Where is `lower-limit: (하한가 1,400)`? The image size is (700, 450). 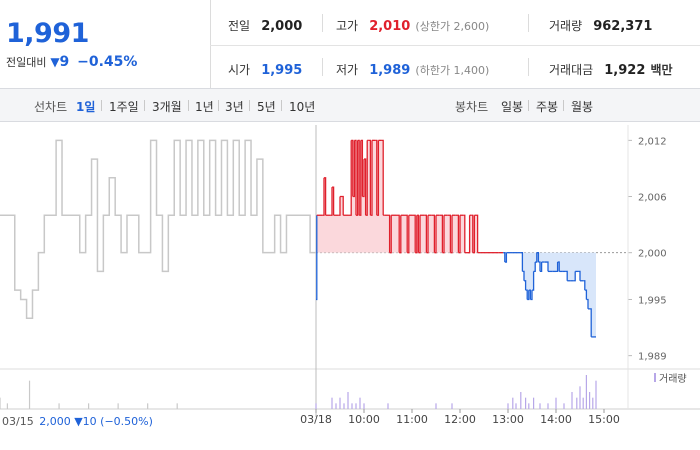 lower-limit: (하한가 1,400) is located at coordinates (452, 70).